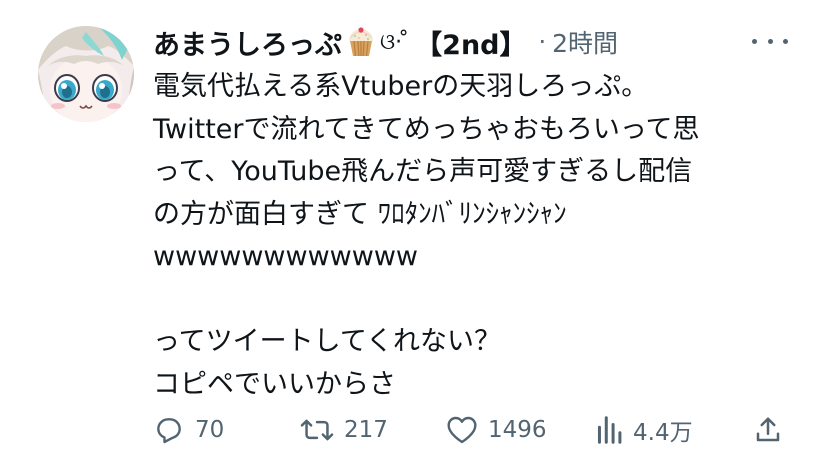 Image resolution: width=828 pixels, height=470 pixels. I want to click on like-button: 1496, so click(496, 430).